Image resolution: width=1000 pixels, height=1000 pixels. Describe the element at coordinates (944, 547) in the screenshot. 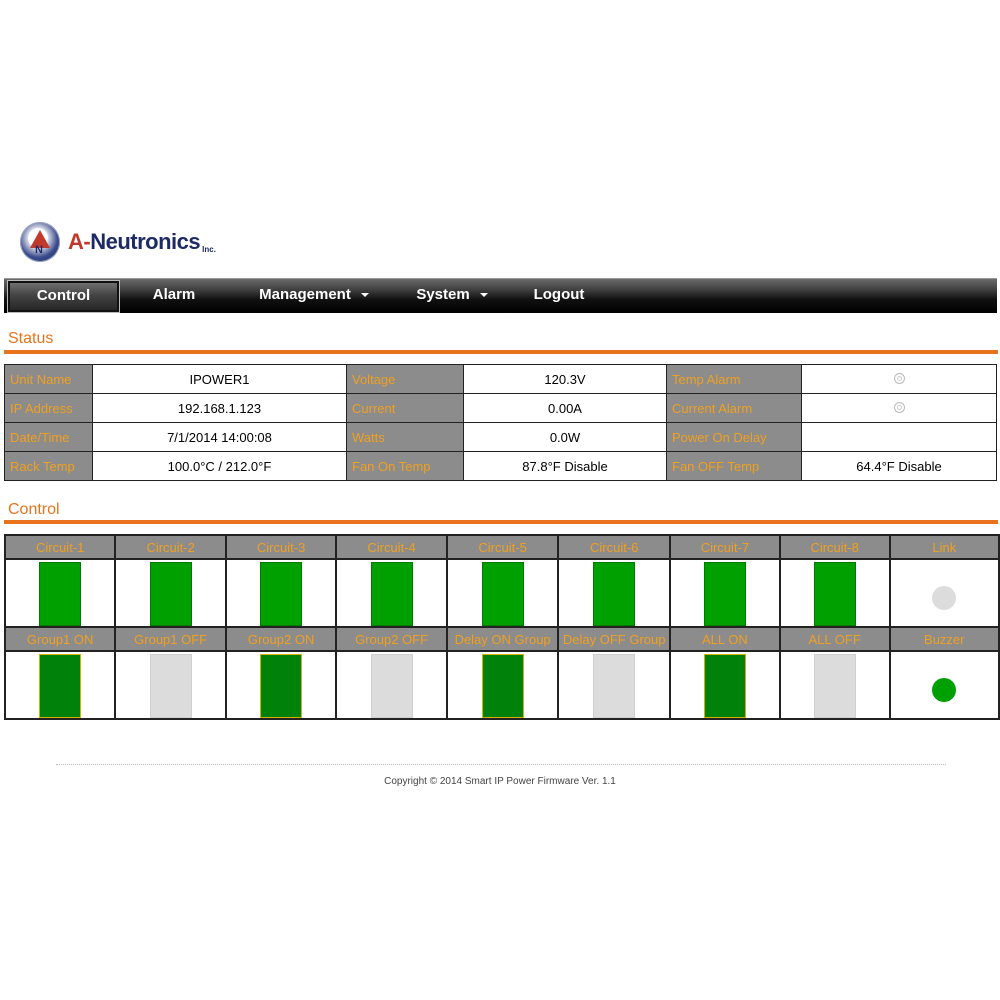

I see `control-label: Link` at that location.